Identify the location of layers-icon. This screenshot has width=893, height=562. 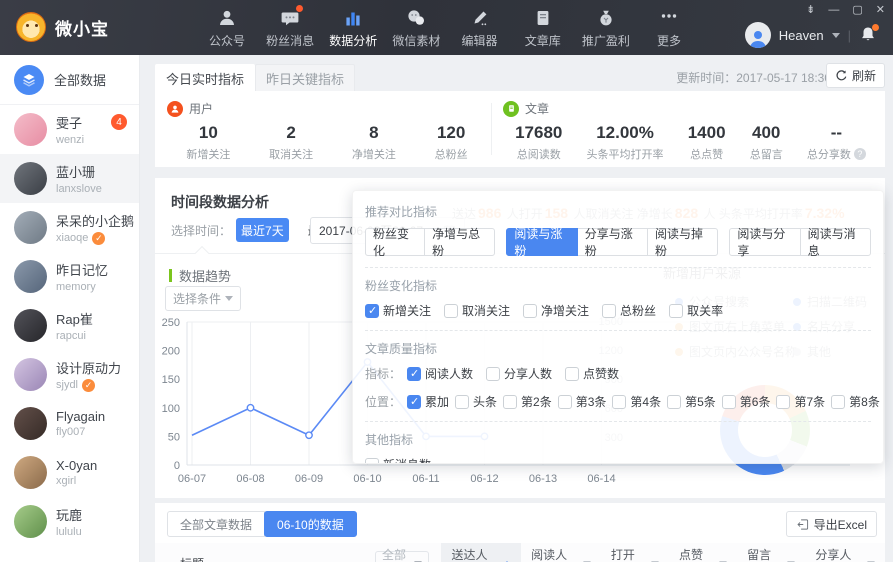
(29, 79).